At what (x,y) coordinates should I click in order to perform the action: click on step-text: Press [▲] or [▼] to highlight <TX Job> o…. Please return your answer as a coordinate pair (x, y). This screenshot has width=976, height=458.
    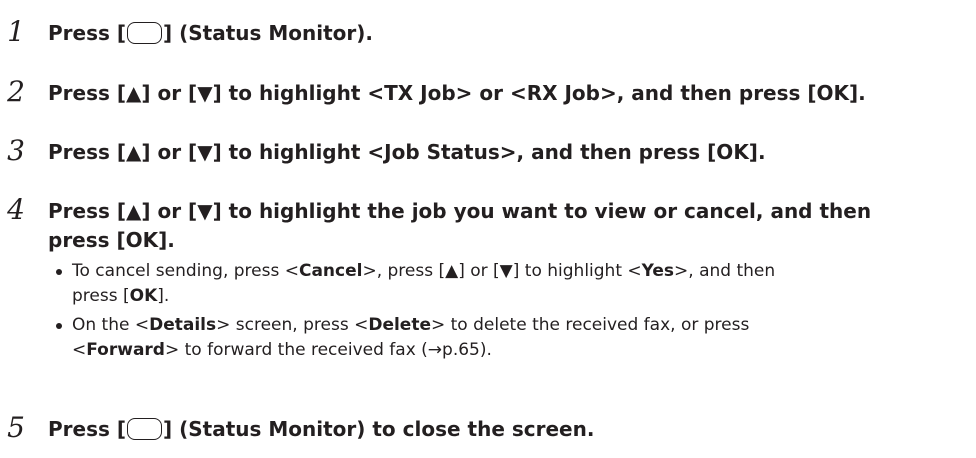
    Looking at the image, I should click on (457, 93).